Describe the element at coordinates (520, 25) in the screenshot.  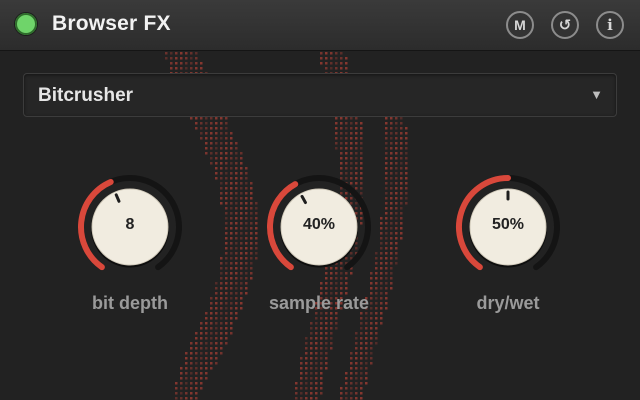
I see `midi-button: M` at that location.